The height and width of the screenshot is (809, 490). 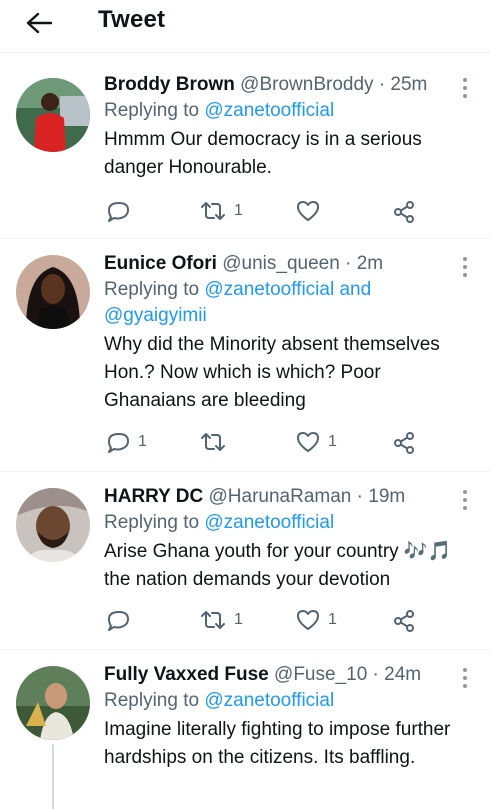 What do you see at coordinates (142, 441) in the screenshot?
I see `reply-count: 1` at bounding box center [142, 441].